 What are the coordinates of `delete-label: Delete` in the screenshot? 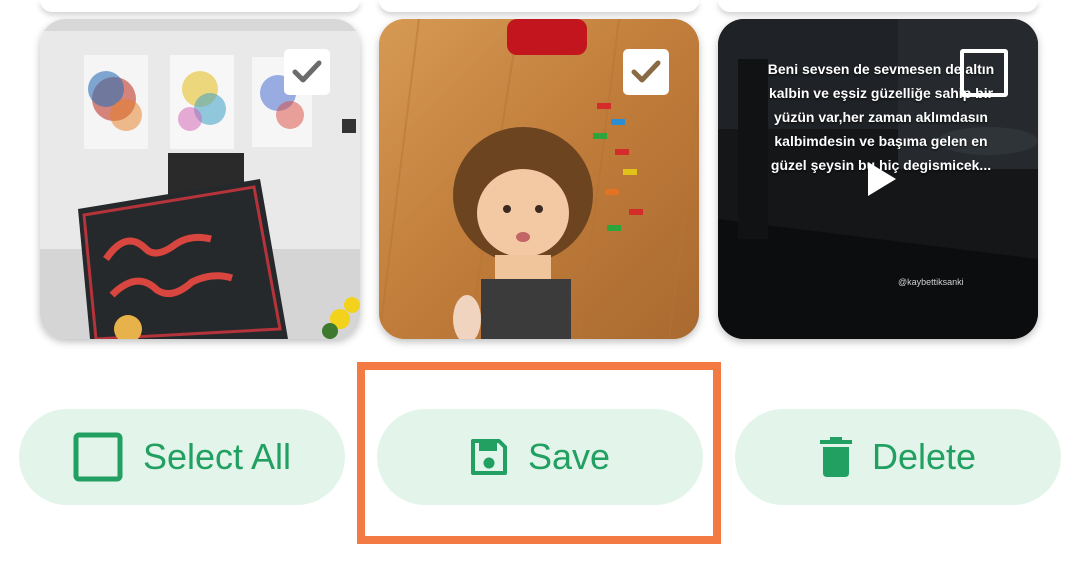 It's located at (924, 456).